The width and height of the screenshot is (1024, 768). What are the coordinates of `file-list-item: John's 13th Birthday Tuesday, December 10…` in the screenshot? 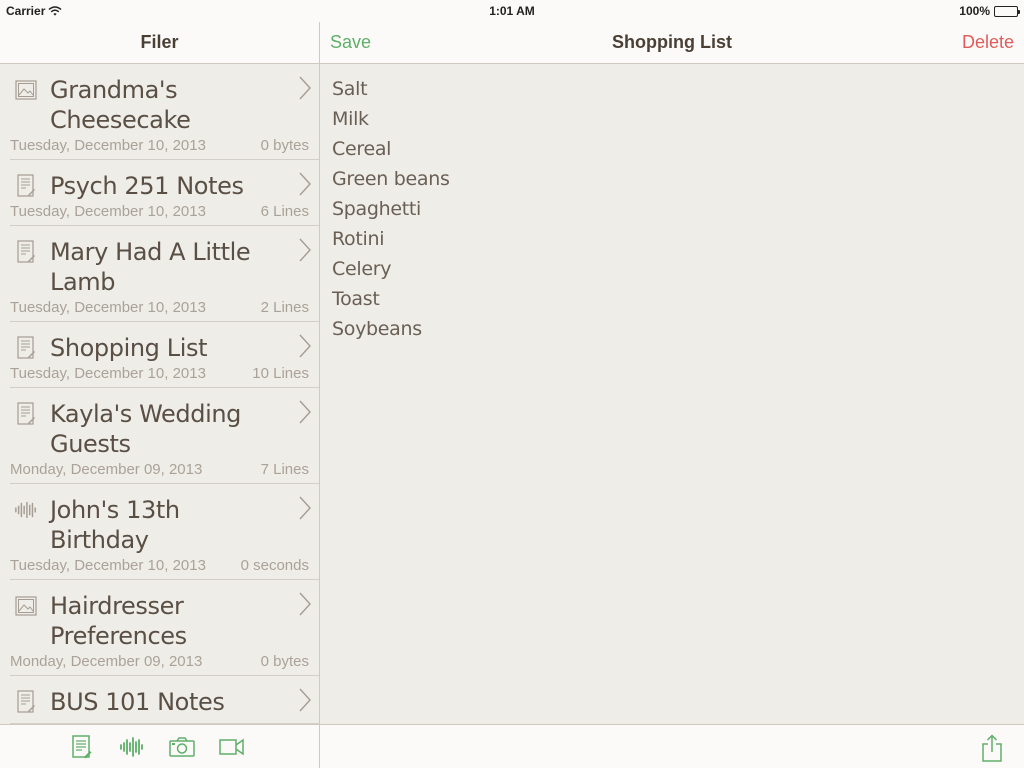 It's located at (164, 532).